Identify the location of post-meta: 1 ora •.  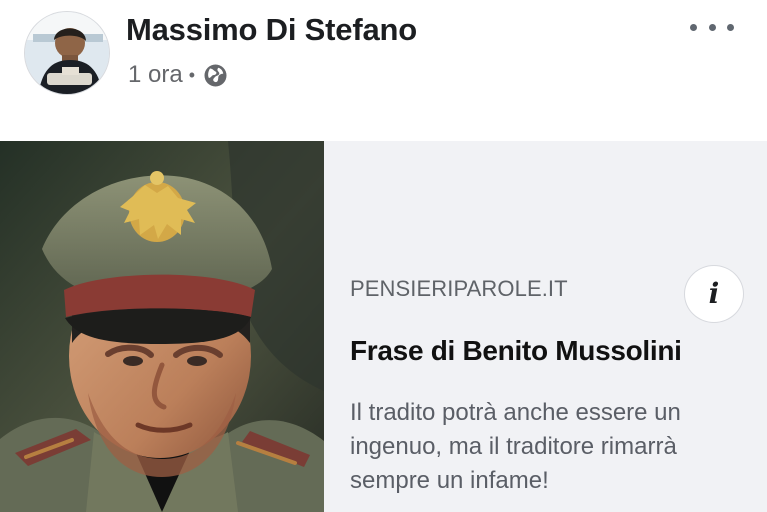
(178, 75).